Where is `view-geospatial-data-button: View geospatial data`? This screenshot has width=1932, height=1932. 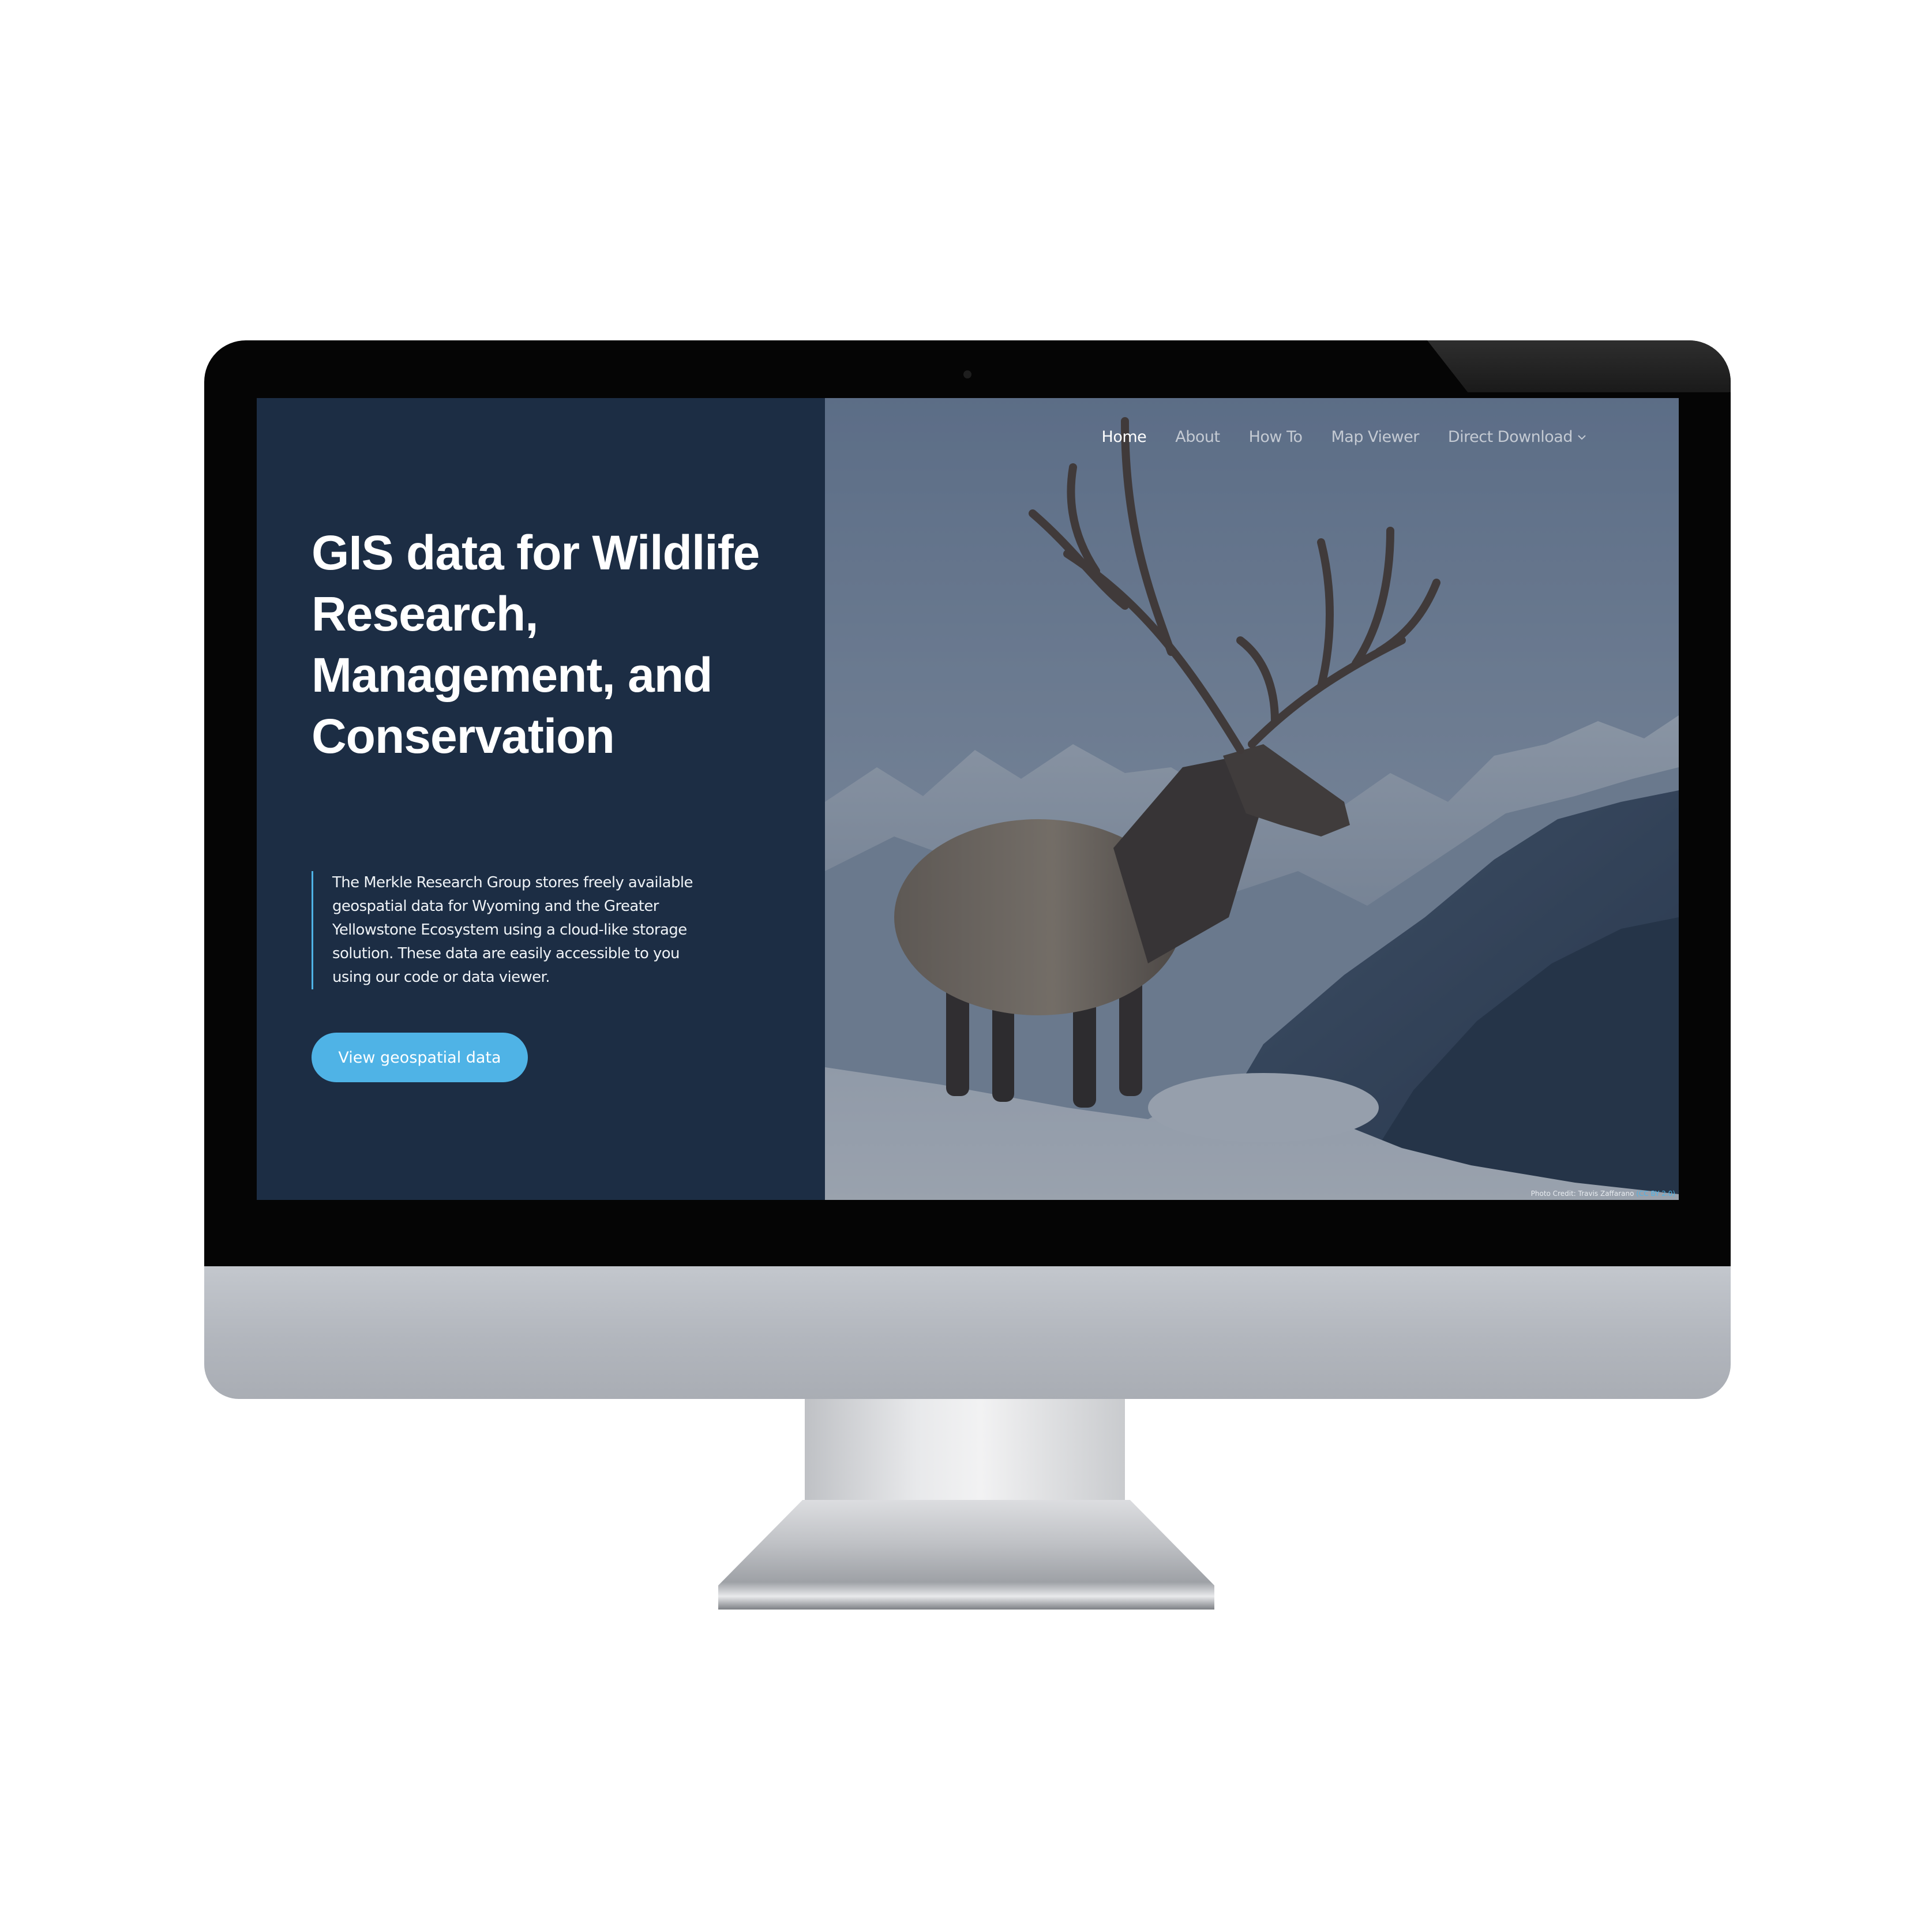
view-geospatial-data-button: View geospatial data is located at coordinates (420, 1057).